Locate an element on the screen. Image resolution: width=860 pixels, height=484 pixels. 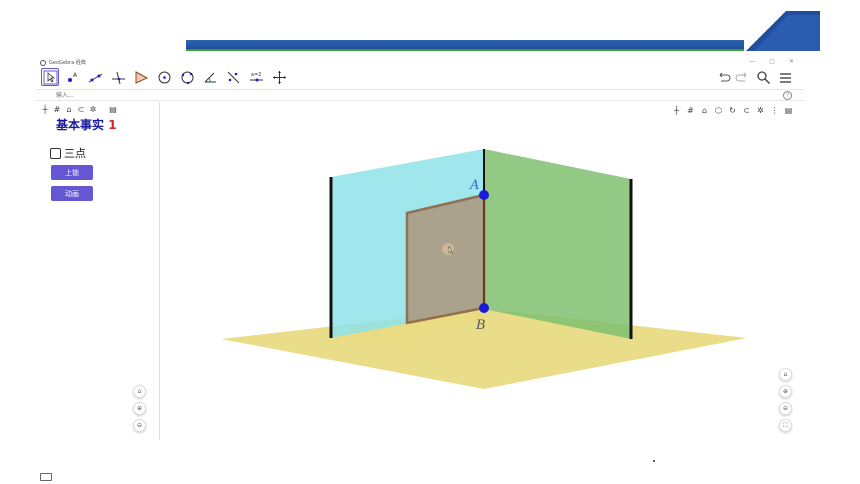
settings-gear-icon: ✲ is located at coordinates (93, 109).